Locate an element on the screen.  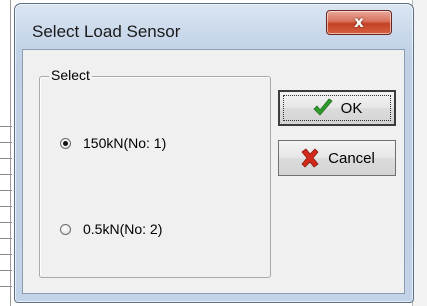
option-150kn: 150kN(No: 1) is located at coordinates (113, 143).